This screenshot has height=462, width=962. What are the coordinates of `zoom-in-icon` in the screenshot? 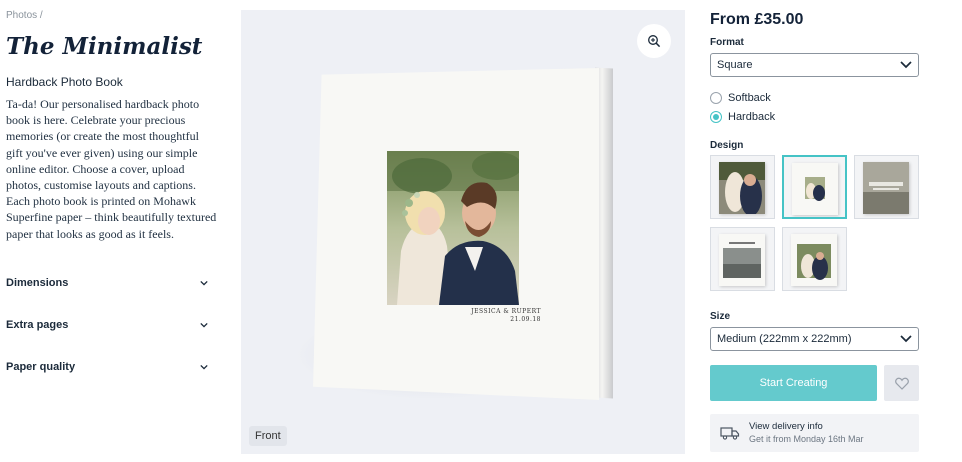 It's located at (654, 41).